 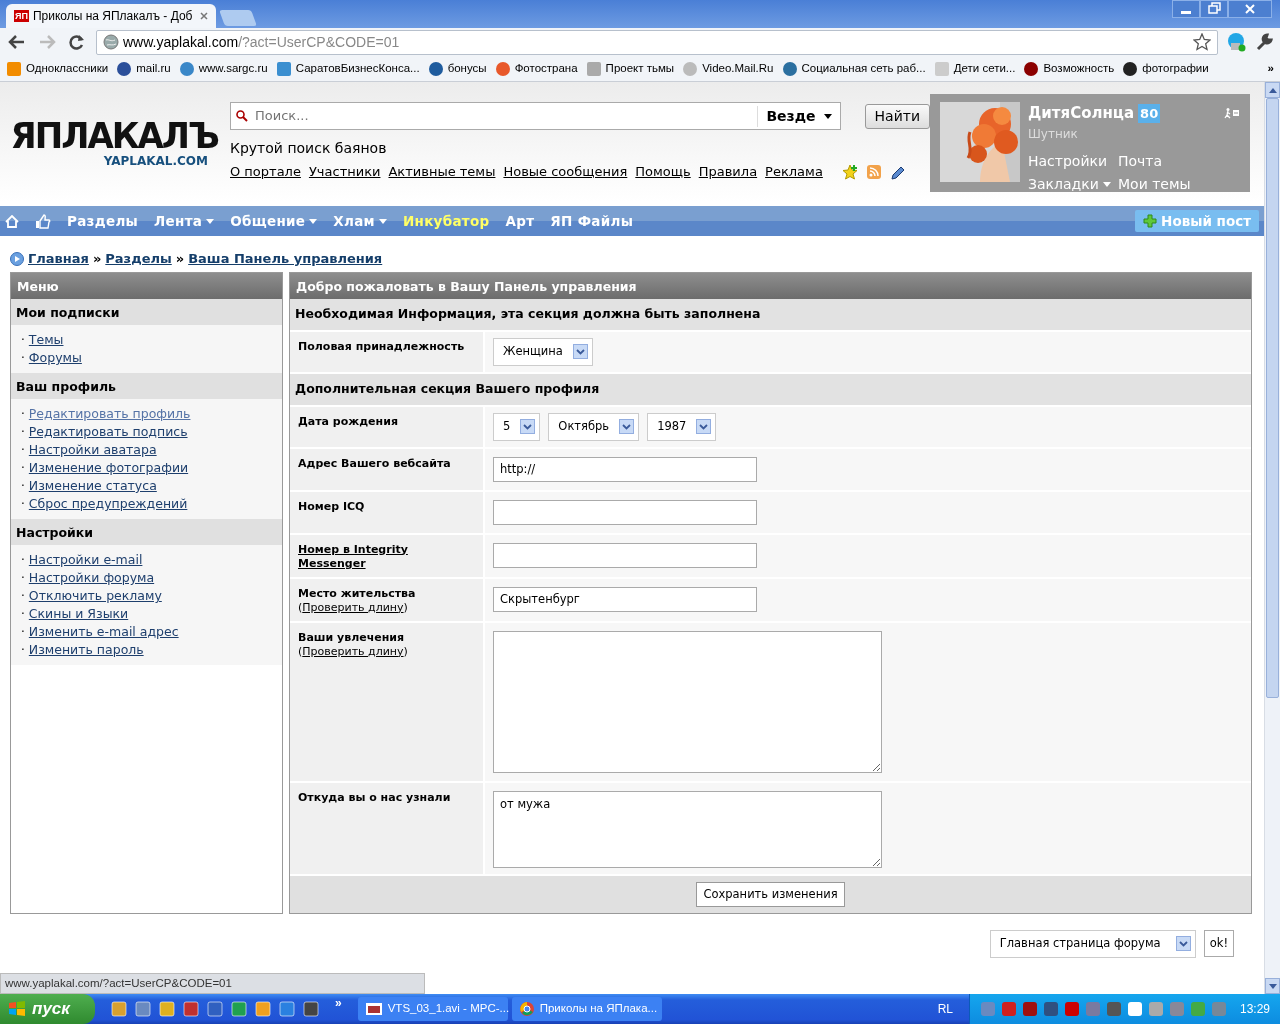 What do you see at coordinates (108, 432) in the screenshot?
I see `menu-link: Редактировать подпись` at bounding box center [108, 432].